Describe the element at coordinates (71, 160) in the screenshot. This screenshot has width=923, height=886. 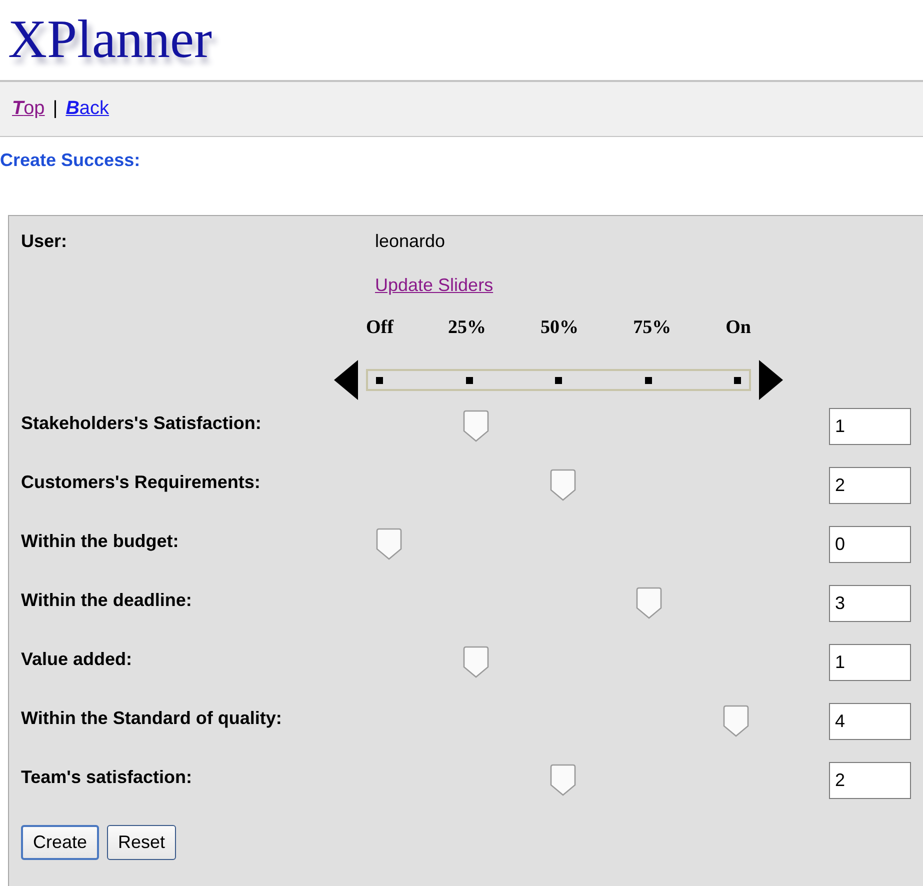
I see `status-message: Create Success:` at that location.